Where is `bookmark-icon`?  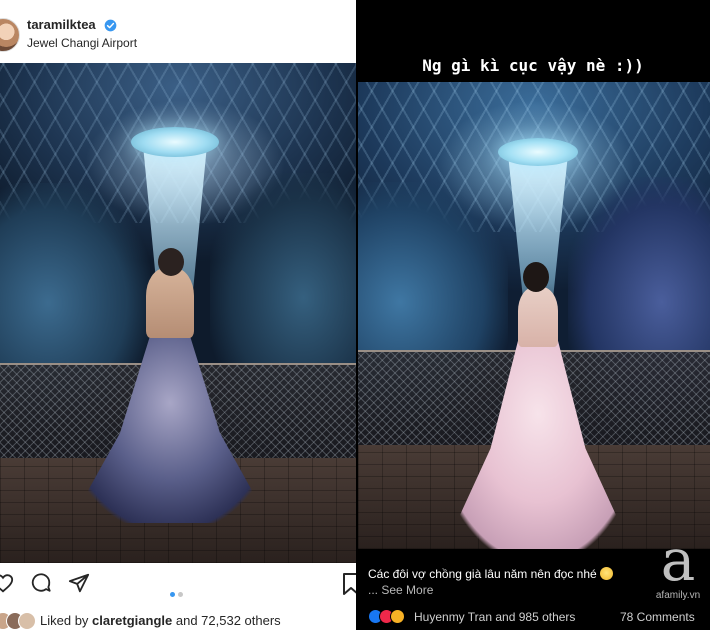 bookmark-icon is located at coordinates (349, 584).